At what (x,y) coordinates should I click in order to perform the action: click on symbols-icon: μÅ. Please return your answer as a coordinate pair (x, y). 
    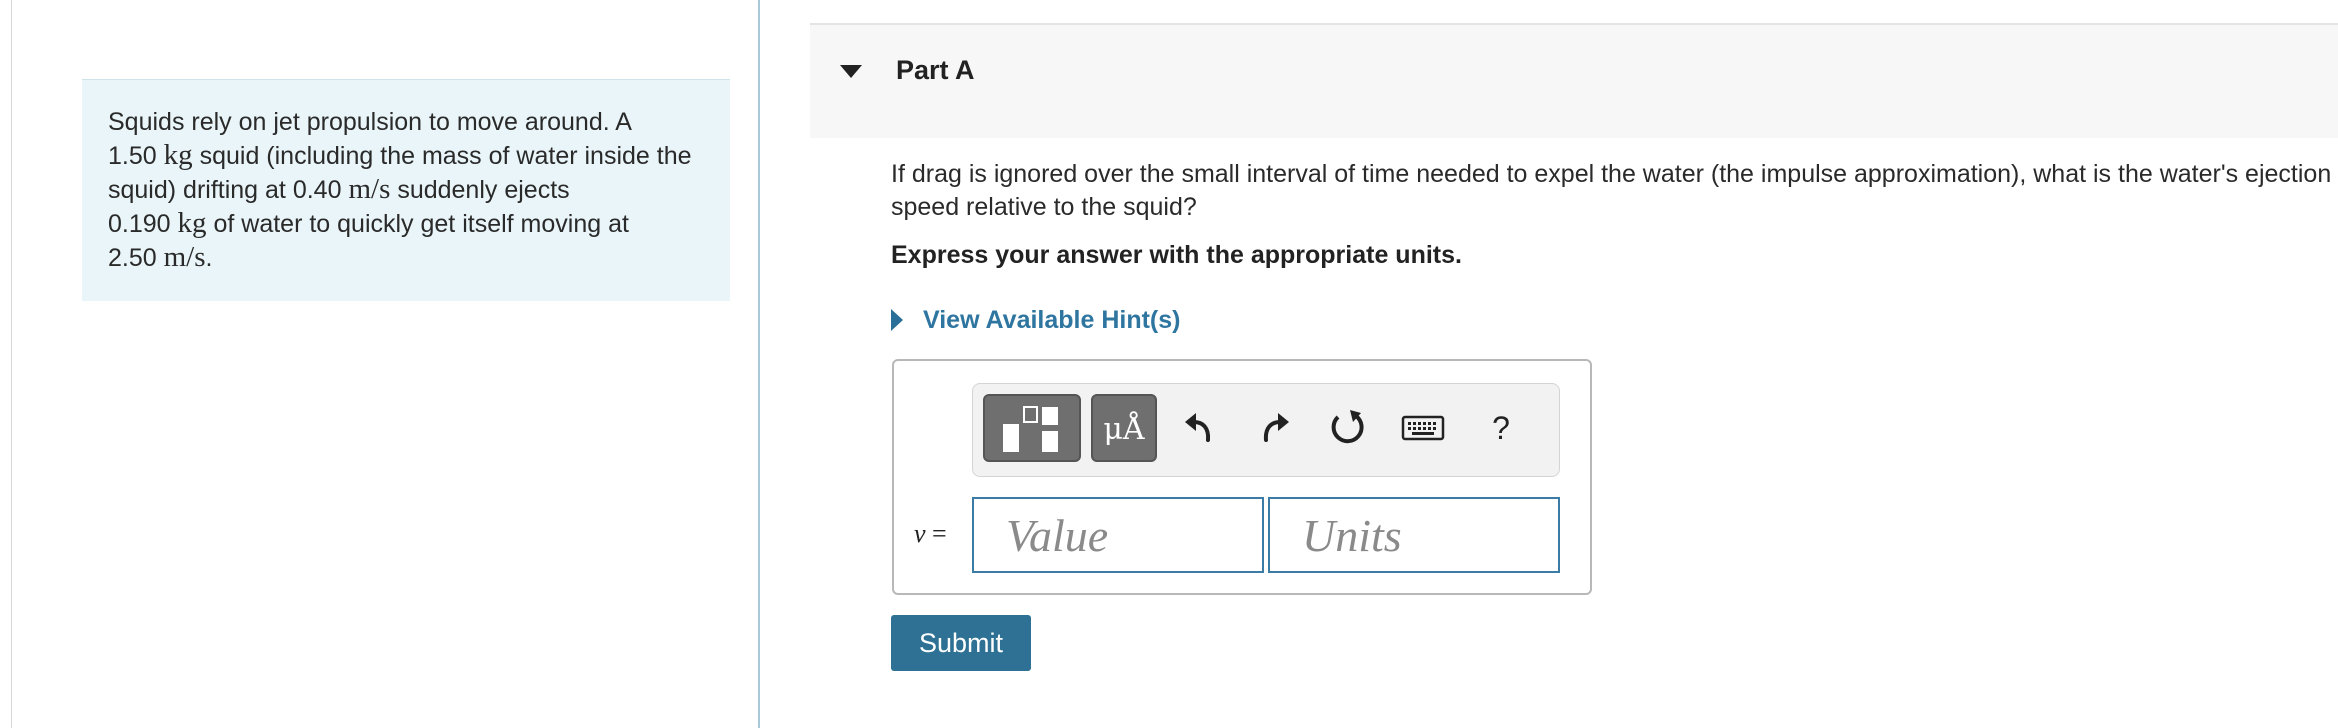
    Looking at the image, I should click on (1124, 429).